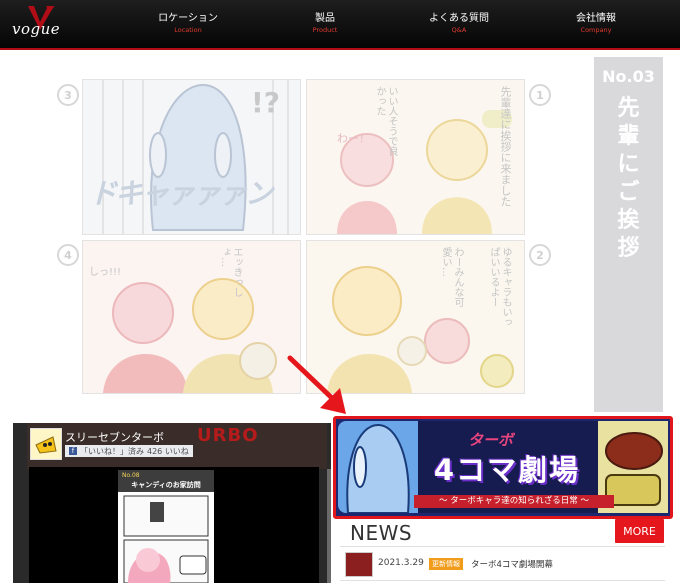  Describe the element at coordinates (68, 255) in the screenshot. I see `panel-number-4: 4` at that location.